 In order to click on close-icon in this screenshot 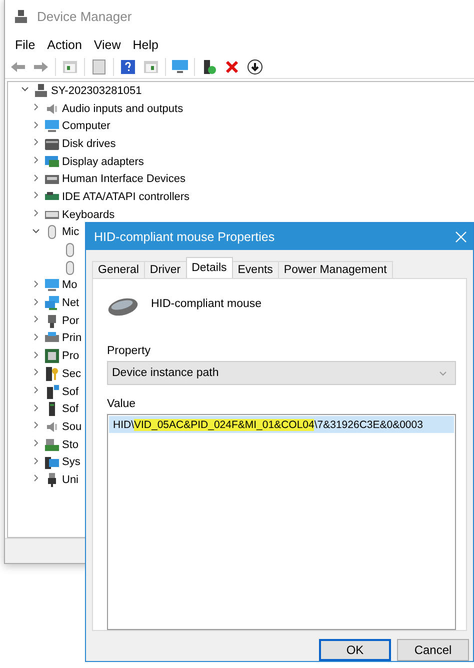, I will do `click(461, 236)`.